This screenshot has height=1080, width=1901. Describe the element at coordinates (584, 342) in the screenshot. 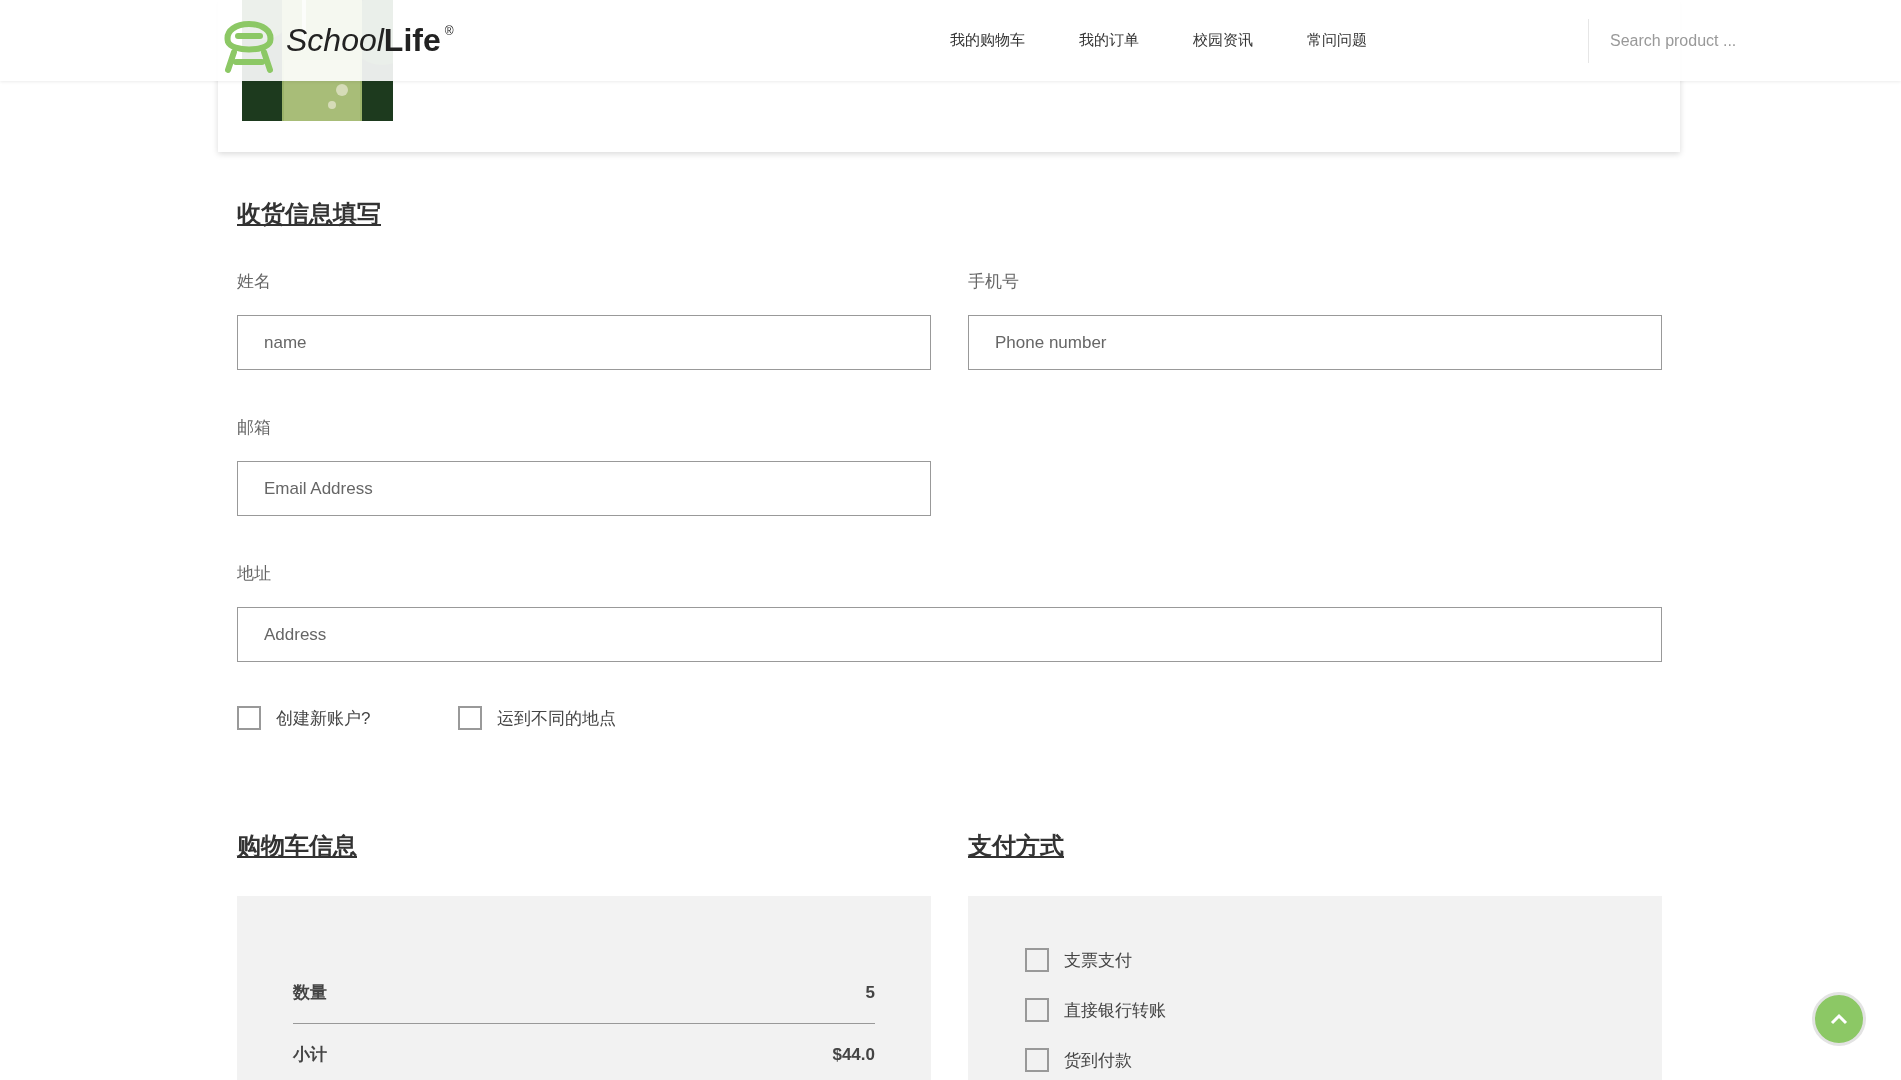

I see `input-field: name` at that location.